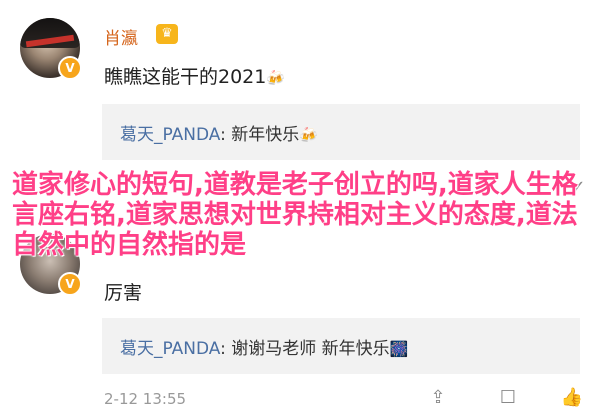  Describe the element at coordinates (121, 36) in the screenshot. I see `comment-username: 肖瀛` at that location.